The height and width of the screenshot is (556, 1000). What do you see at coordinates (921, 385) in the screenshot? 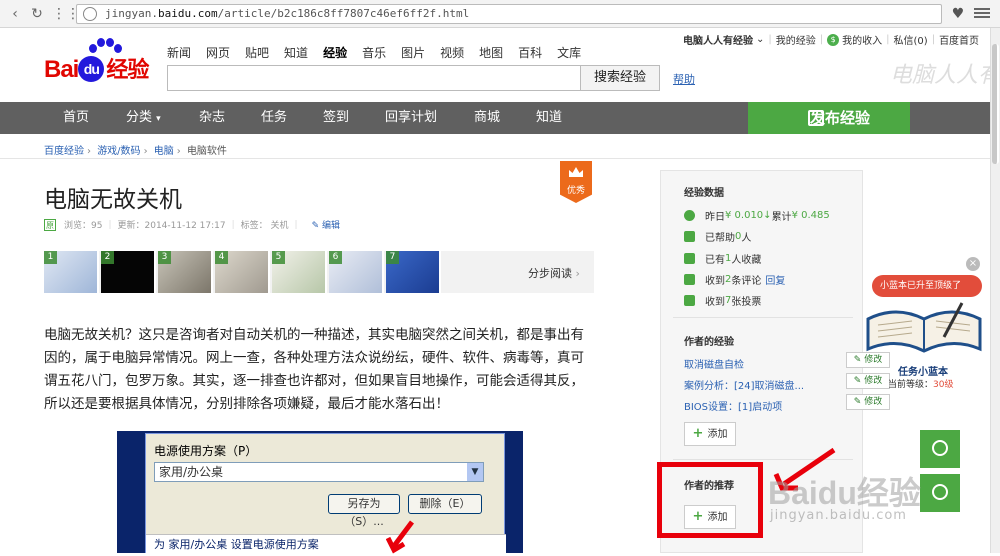
I see `task-book-level: 当前等级：30级` at bounding box center [921, 385].